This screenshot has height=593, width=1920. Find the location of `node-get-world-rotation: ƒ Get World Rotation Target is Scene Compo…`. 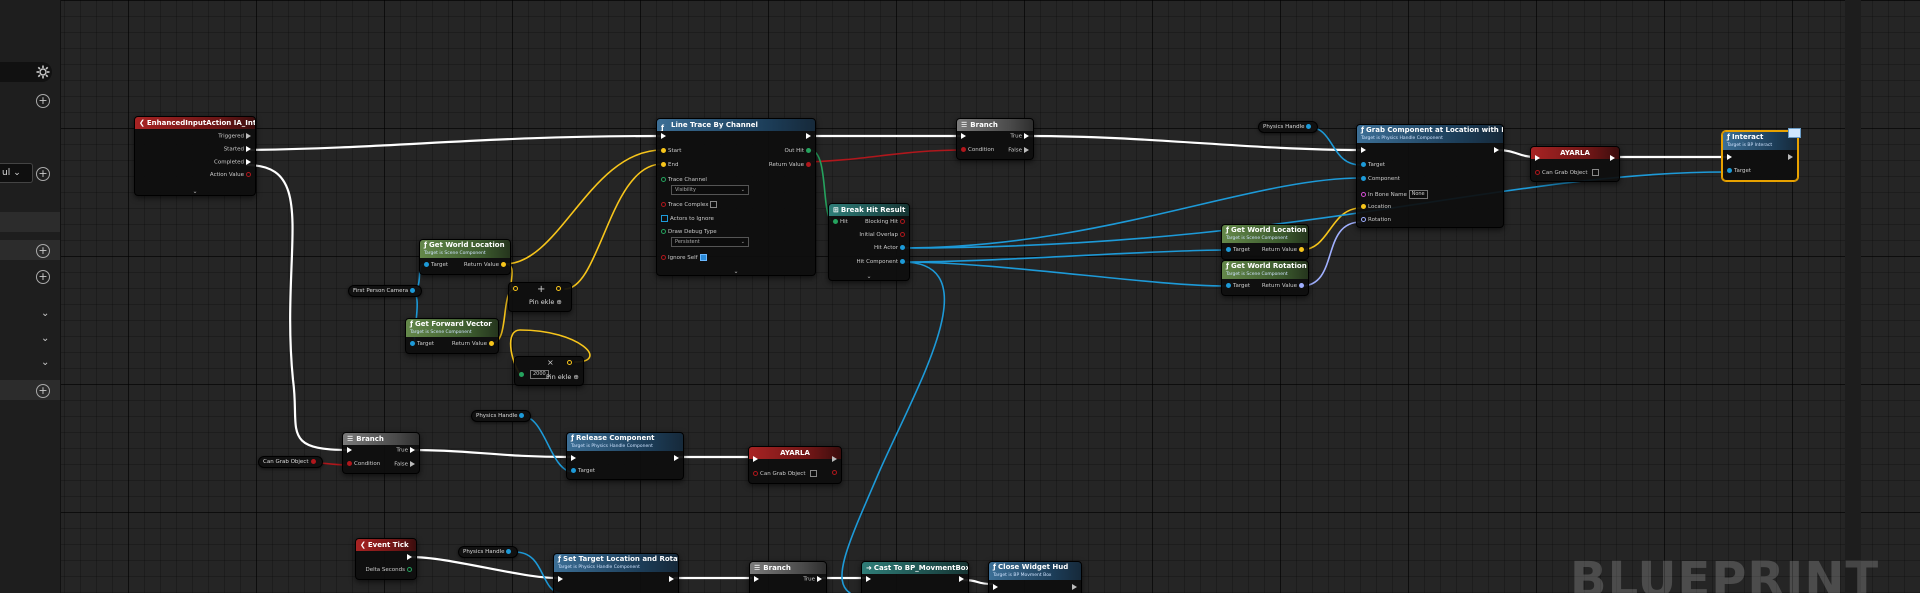

node-get-world-rotation: ƒ Get World Rotation Target is Scene Compo… is located at coordinates (1265, 278).